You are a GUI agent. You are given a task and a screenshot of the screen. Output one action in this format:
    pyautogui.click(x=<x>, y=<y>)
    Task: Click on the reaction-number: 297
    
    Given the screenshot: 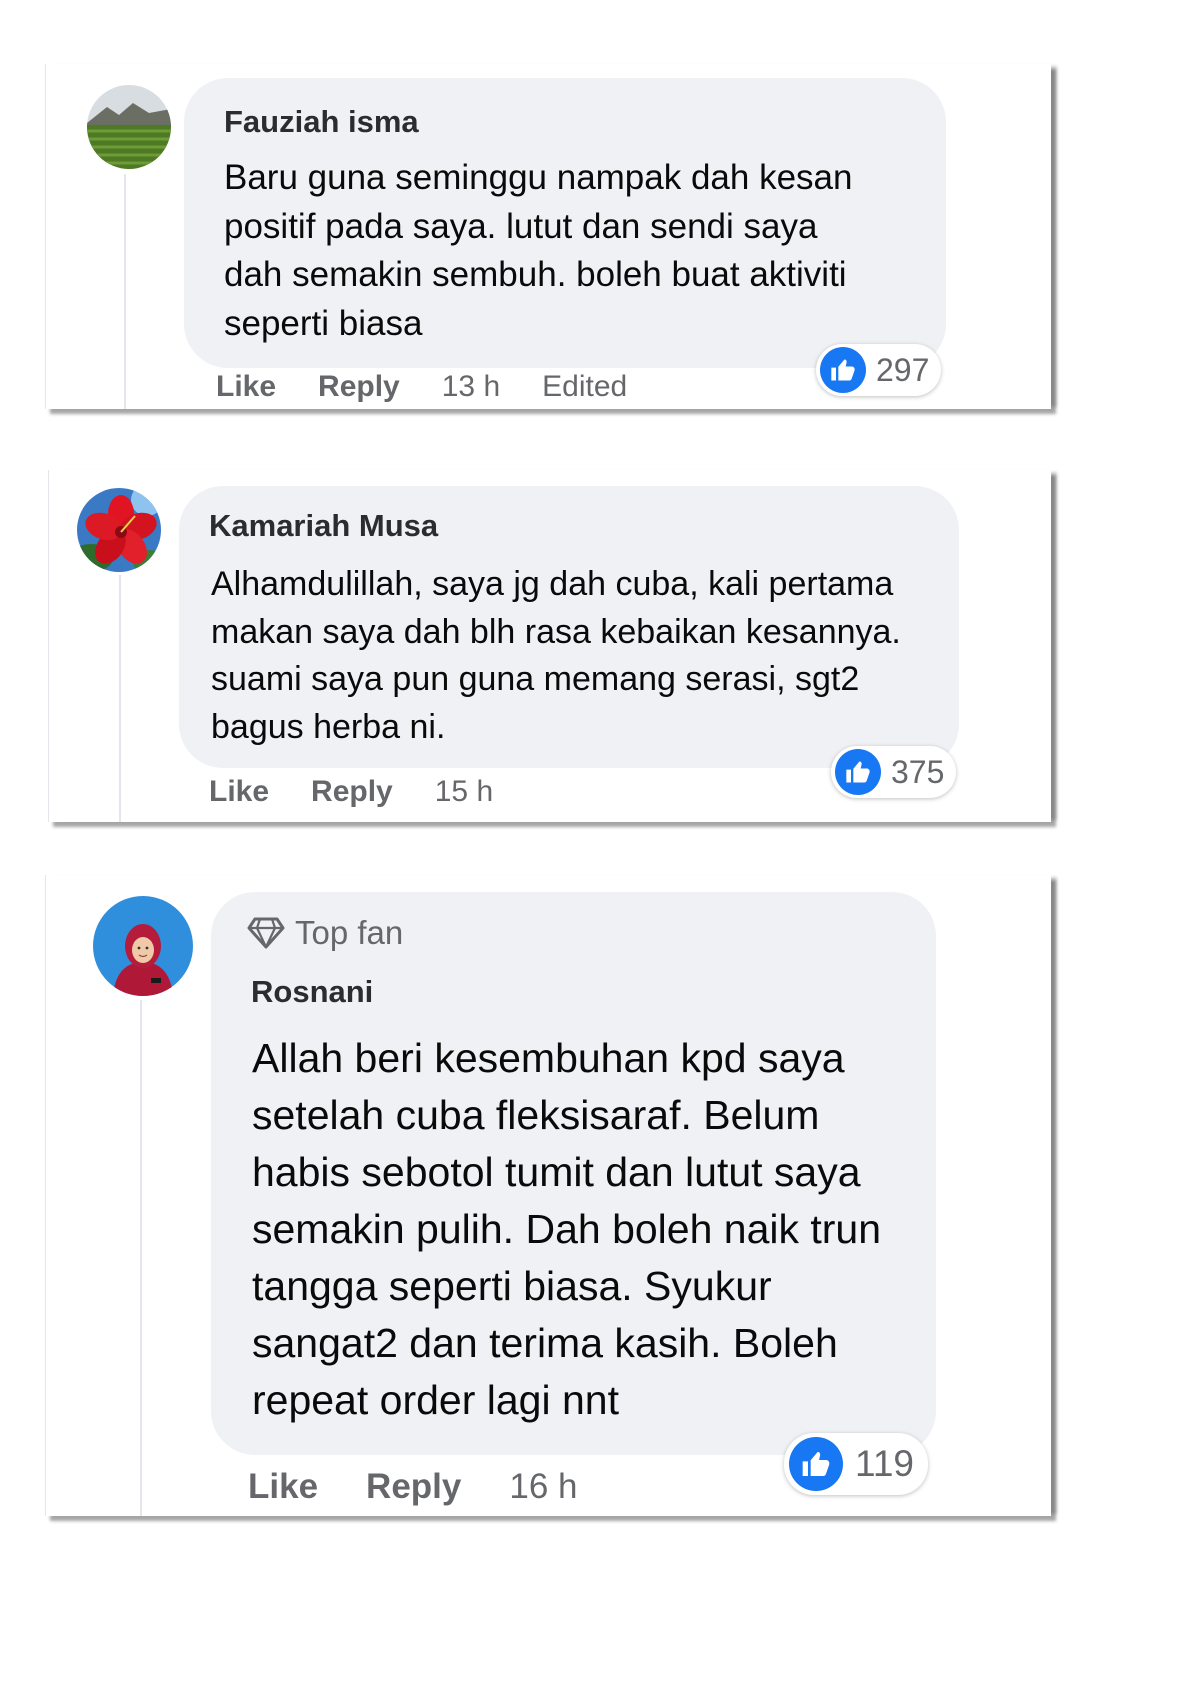 What is the action you would take?
    pyautogui.click(x=903, y=369)
    